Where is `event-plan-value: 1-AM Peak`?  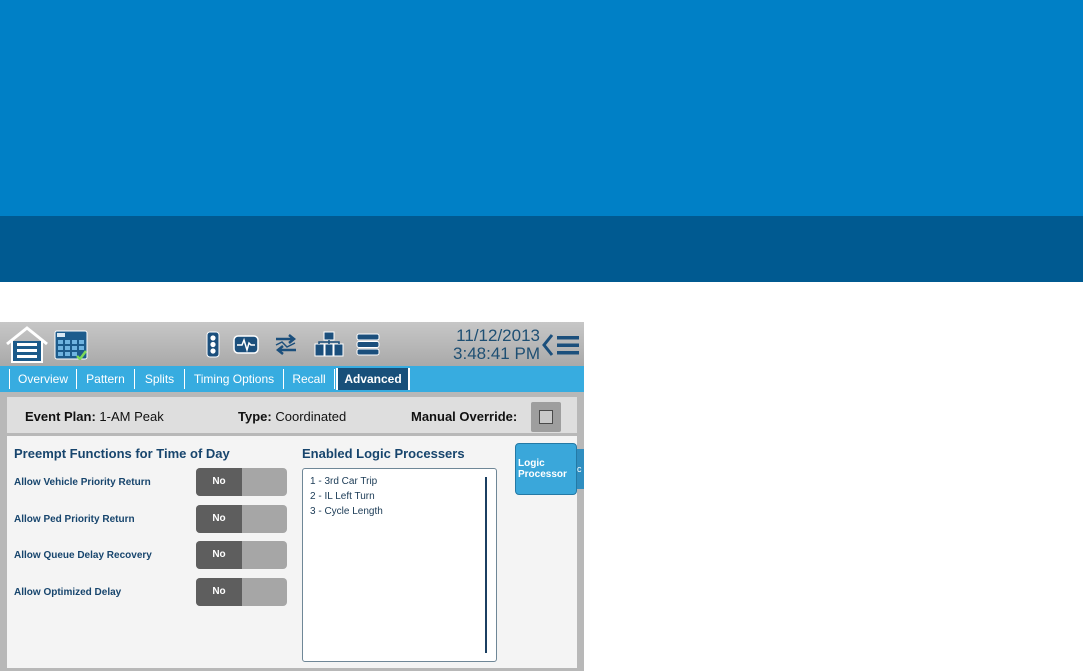
event-plan-value: 1-AM Peak is located at coordinates (131, 416).